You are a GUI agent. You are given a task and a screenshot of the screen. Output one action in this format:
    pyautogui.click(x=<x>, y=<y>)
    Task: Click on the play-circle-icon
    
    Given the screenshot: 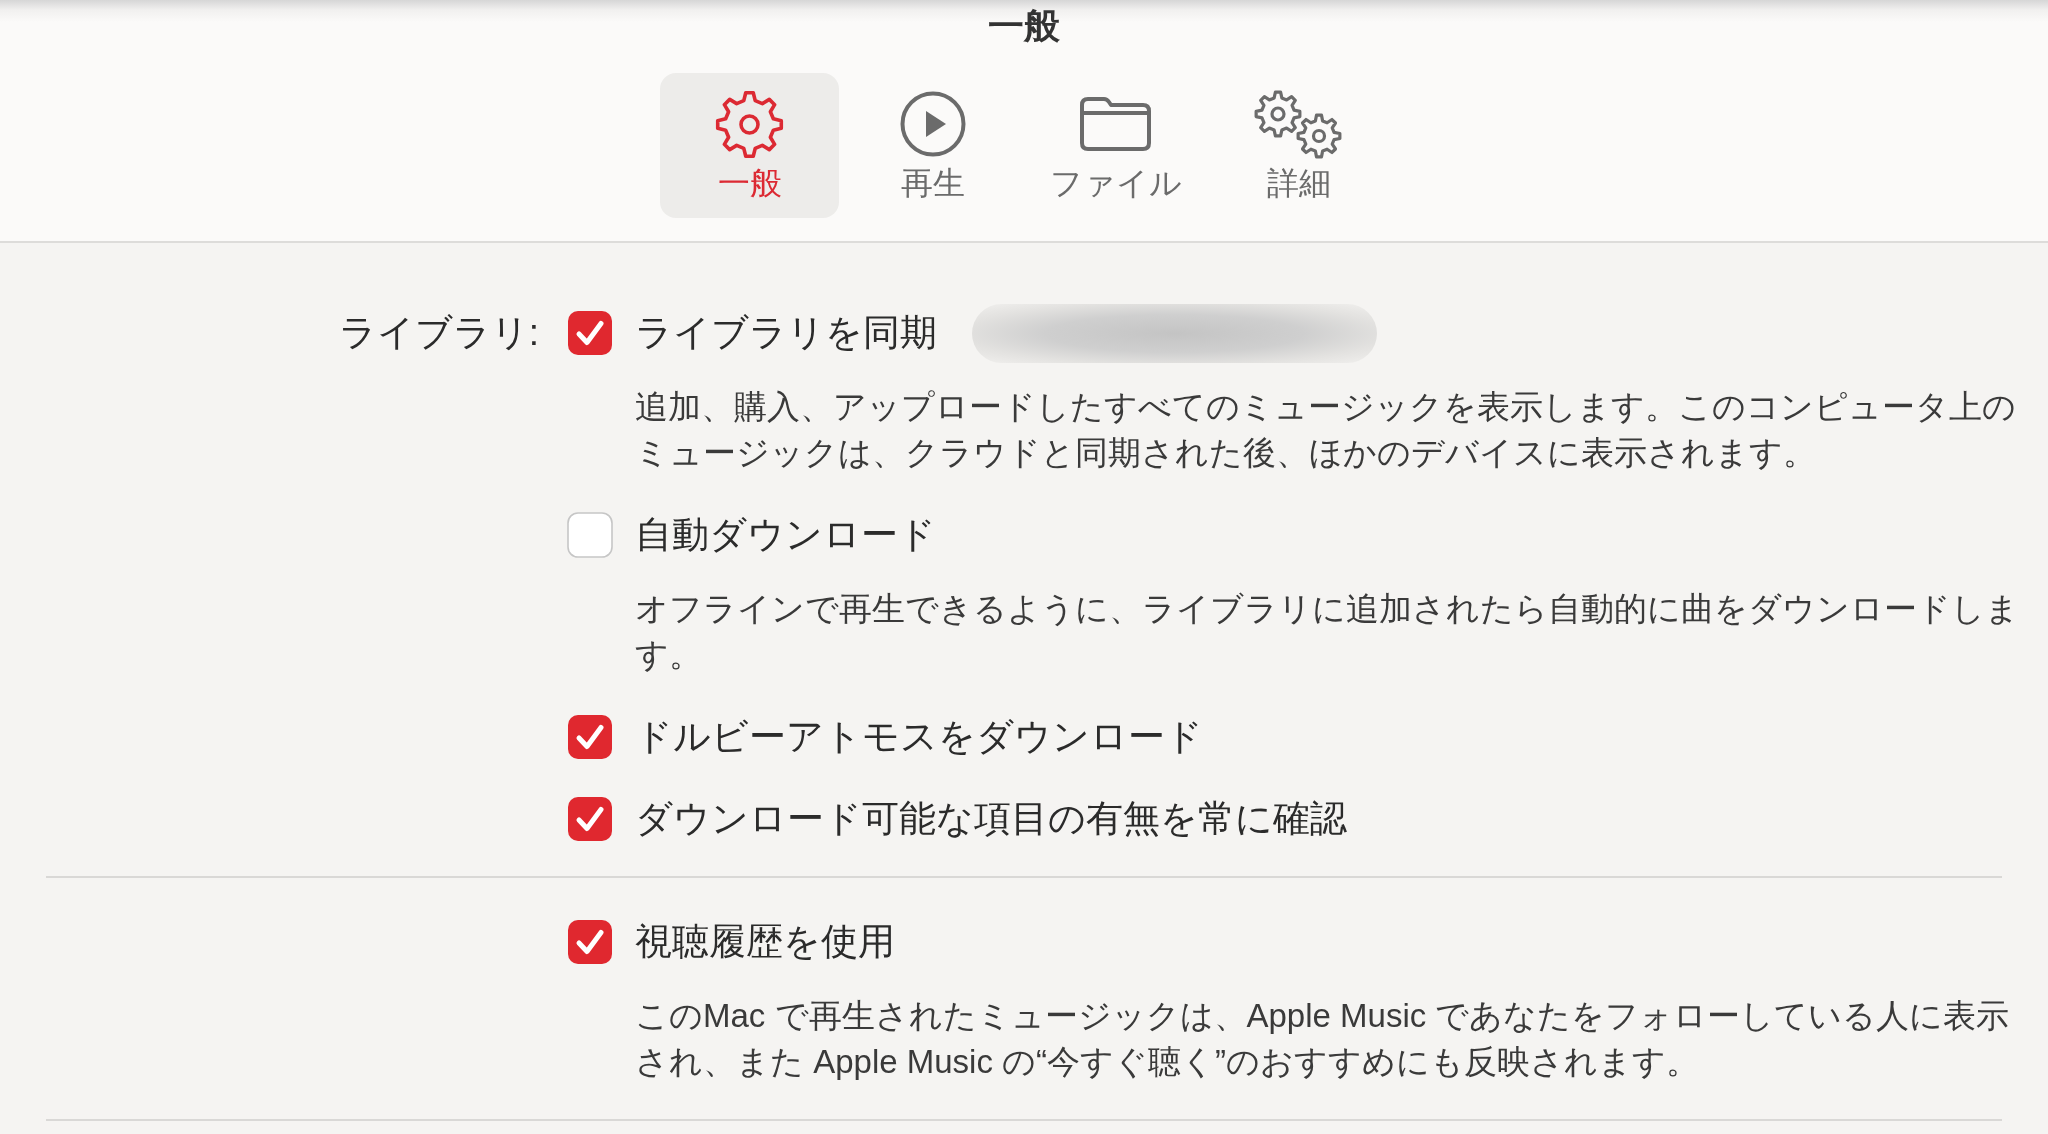 What is the action you would take?
    pyautogui.click(x=932, y=124)
    